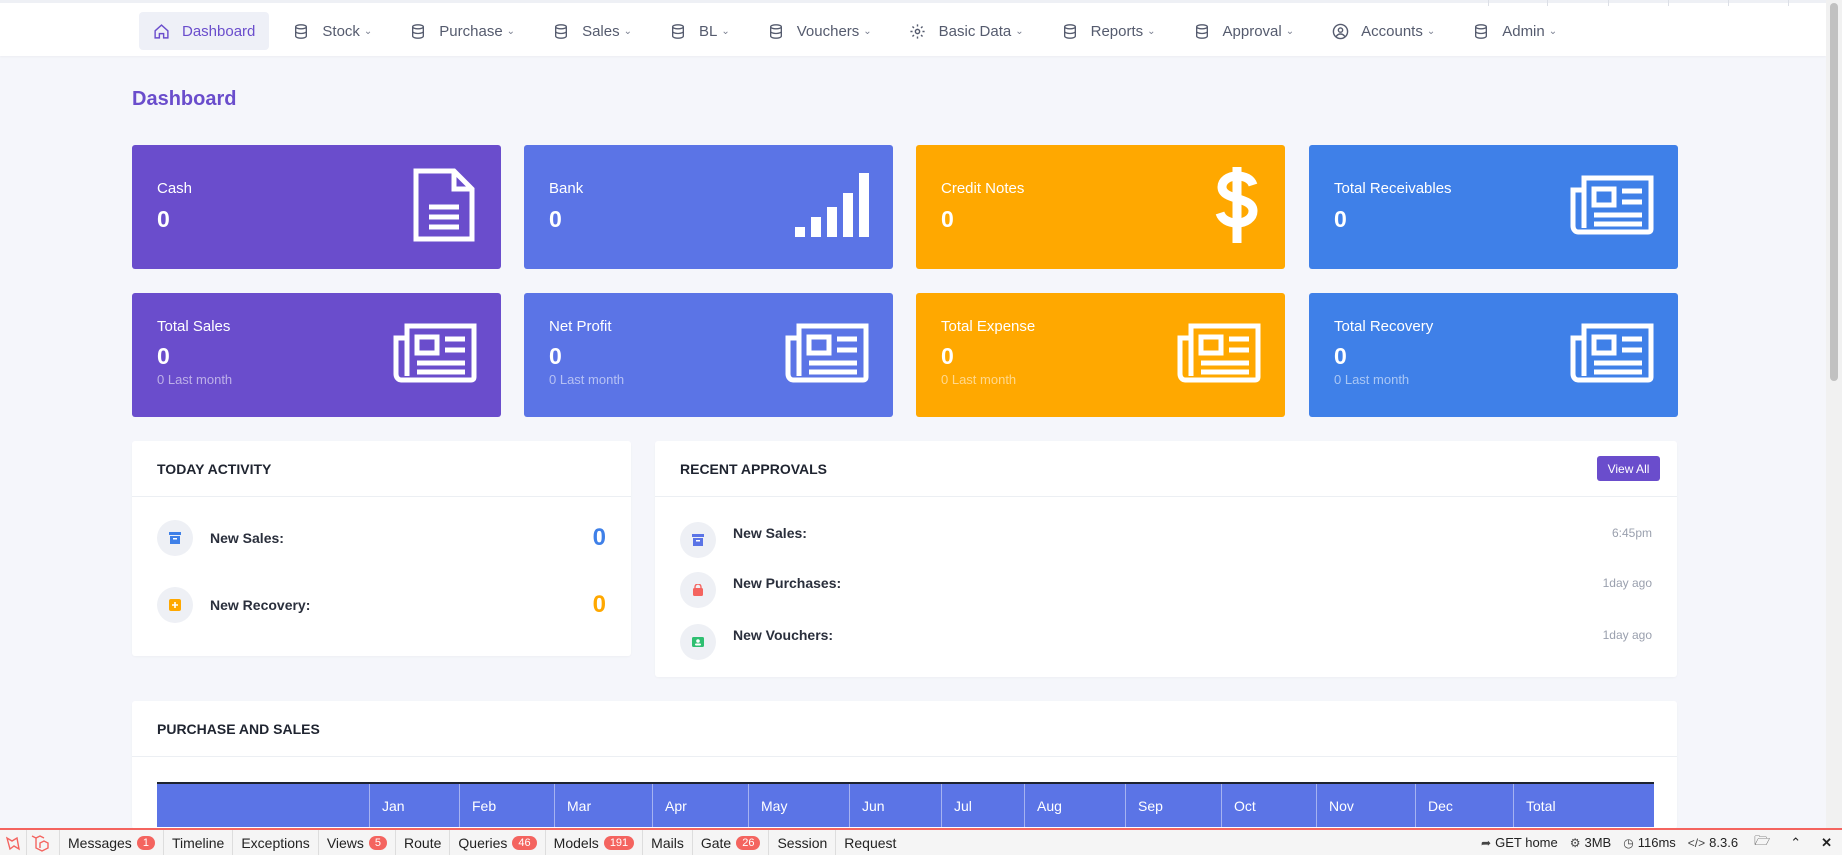 The height and width of the screenshot is (855, 1842). Describe the element at coordinates (1826, 843) in the screenshot. I see `close-icon: ✕` at that location.